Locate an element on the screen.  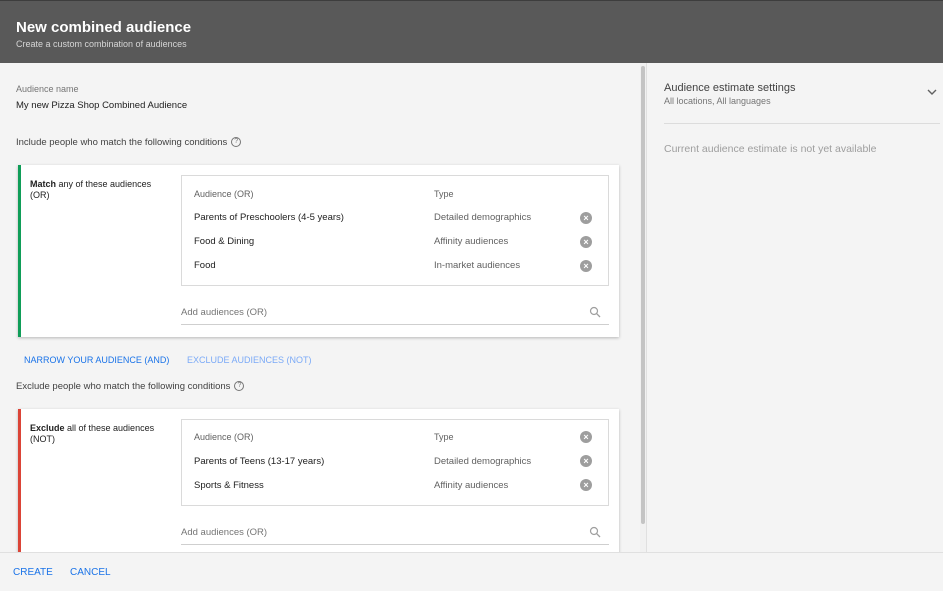
exclude-card-label: Exclude all of these audiences (NOT) is located at coordinates (100, 434).